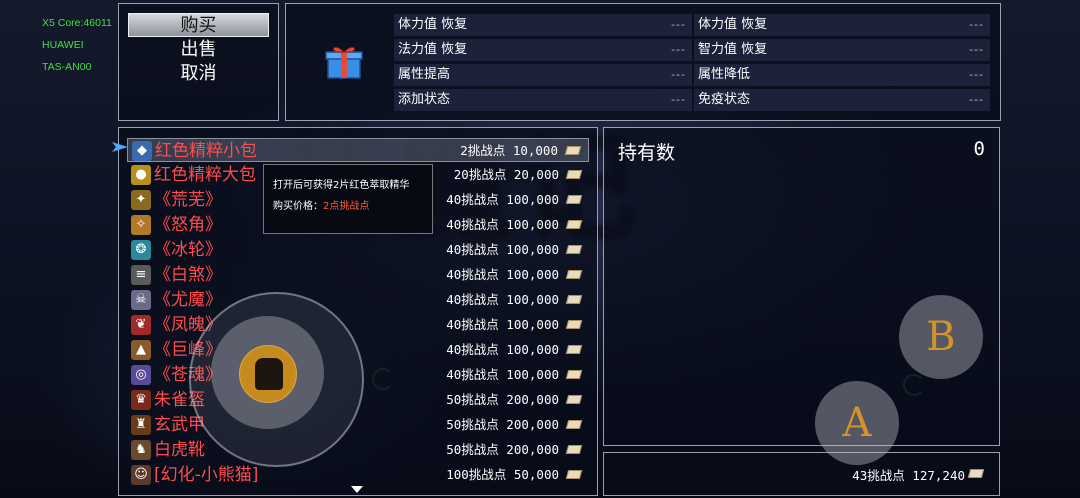 The image size is (1080, 498). What do you see at coordinates (206, 151) in the screenshot?
I see `item-name: 红色精粹小包` at bounding box center [206, 151].